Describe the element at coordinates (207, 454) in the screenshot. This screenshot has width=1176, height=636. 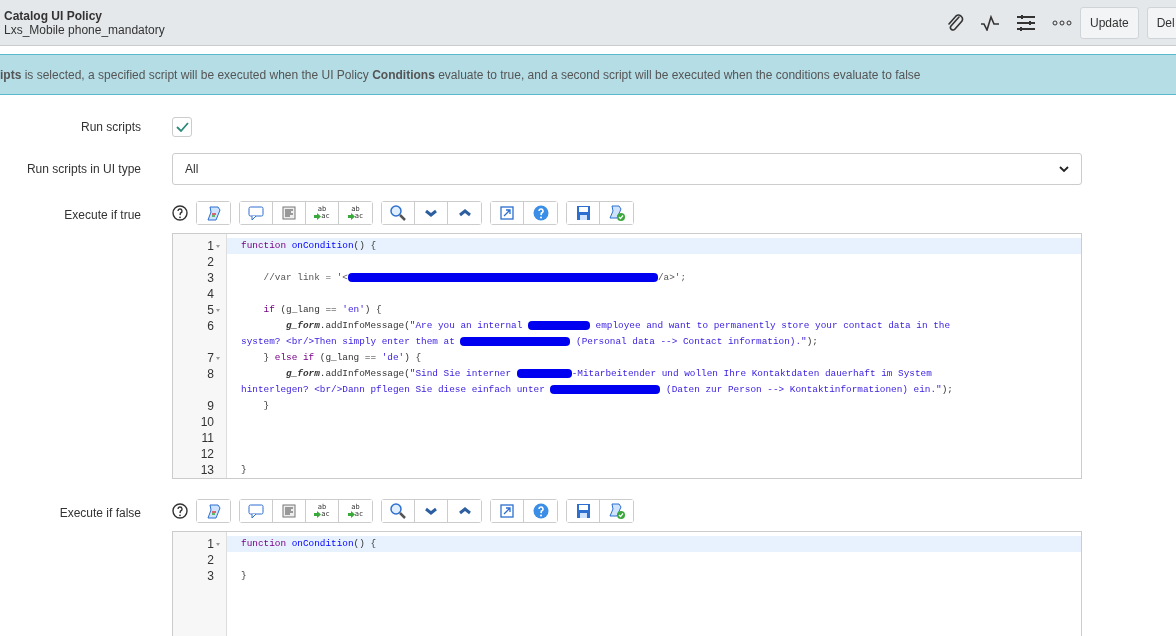
I see `line-number: 12` at that location.